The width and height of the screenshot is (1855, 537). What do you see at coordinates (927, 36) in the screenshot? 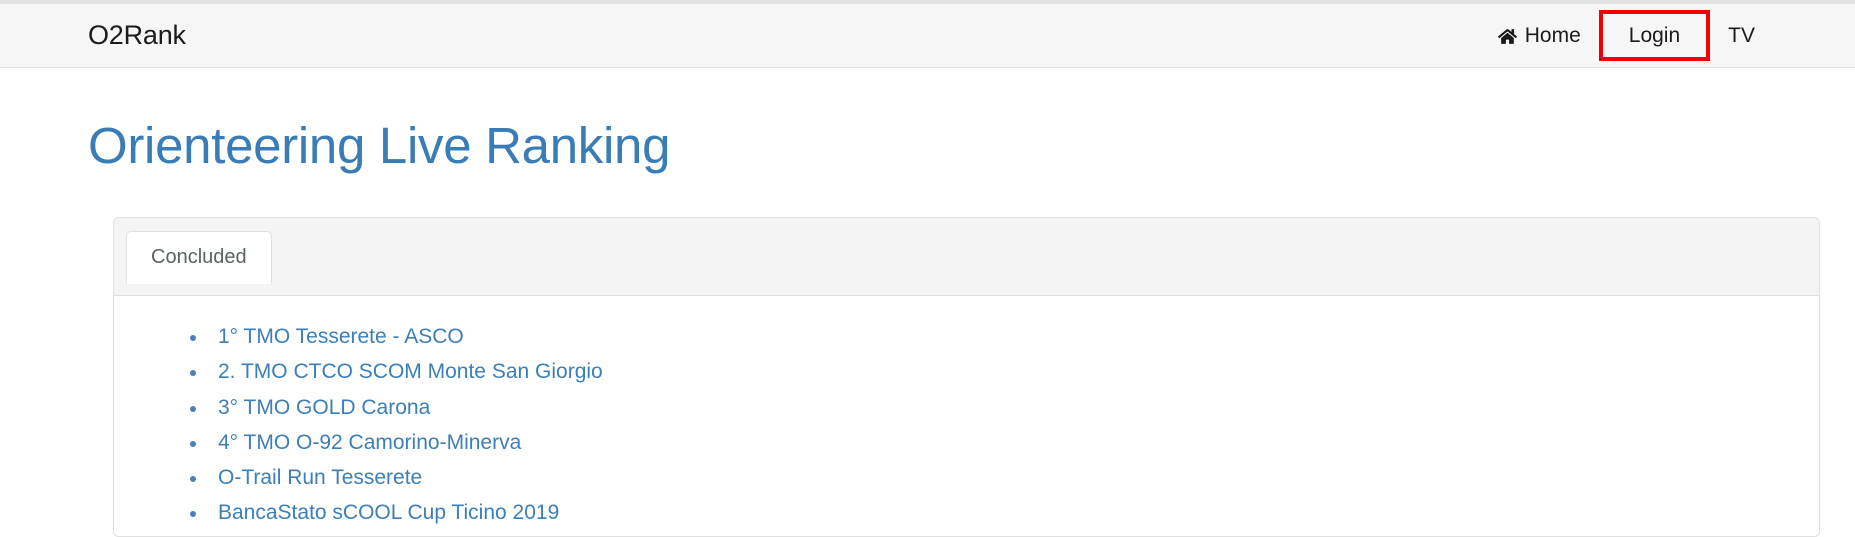
I see `top-navigation-bar: O2Rank Home Login TV` at bounding box center [927, 36].